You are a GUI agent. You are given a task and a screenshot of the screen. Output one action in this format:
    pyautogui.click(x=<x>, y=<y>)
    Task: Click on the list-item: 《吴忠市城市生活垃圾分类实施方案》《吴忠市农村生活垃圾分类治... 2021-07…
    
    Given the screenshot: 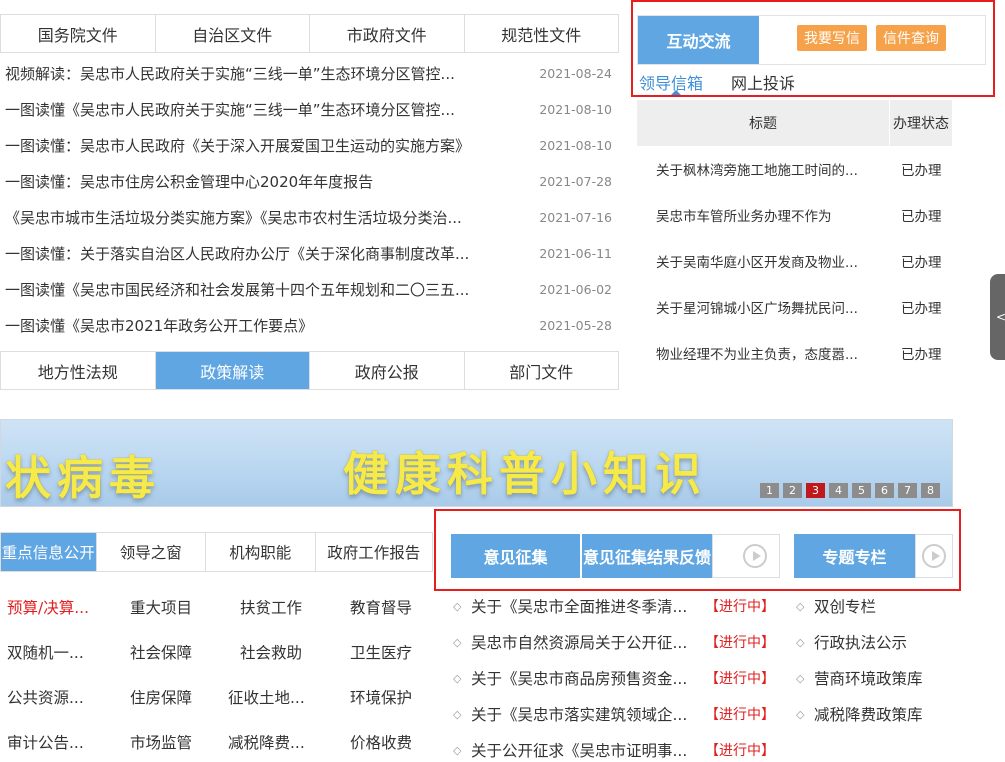 What is the action you would take?
    pyautogui.click(x=310, y=217)
    